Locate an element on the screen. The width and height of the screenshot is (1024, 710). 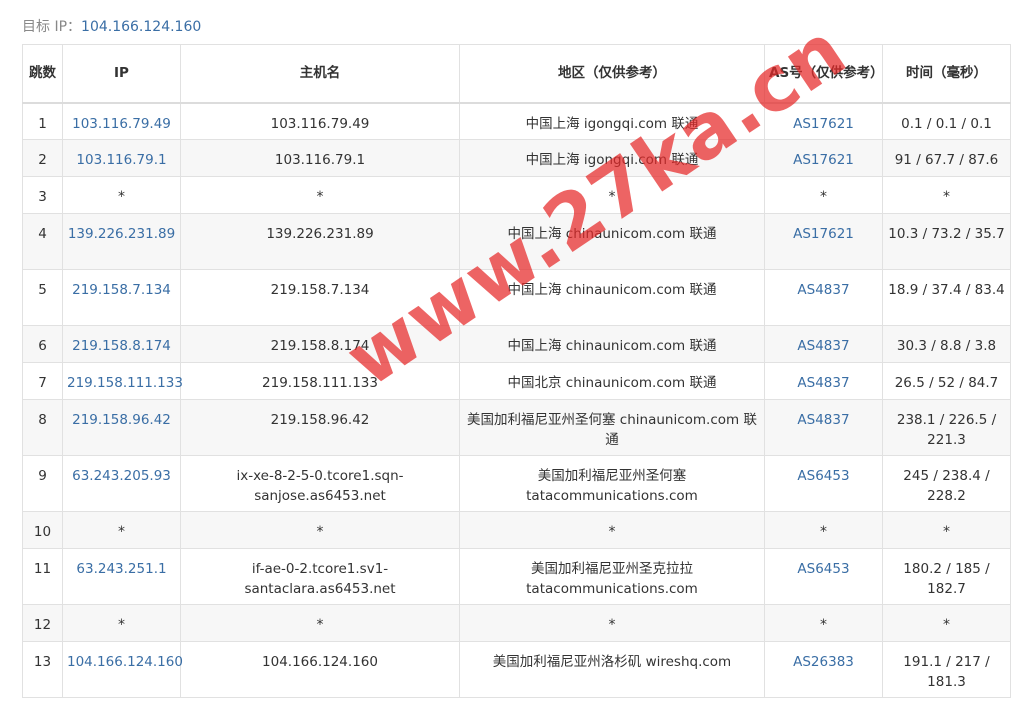
hostname-cell: 103.116.79.1 is located at coordinates (320, 158).